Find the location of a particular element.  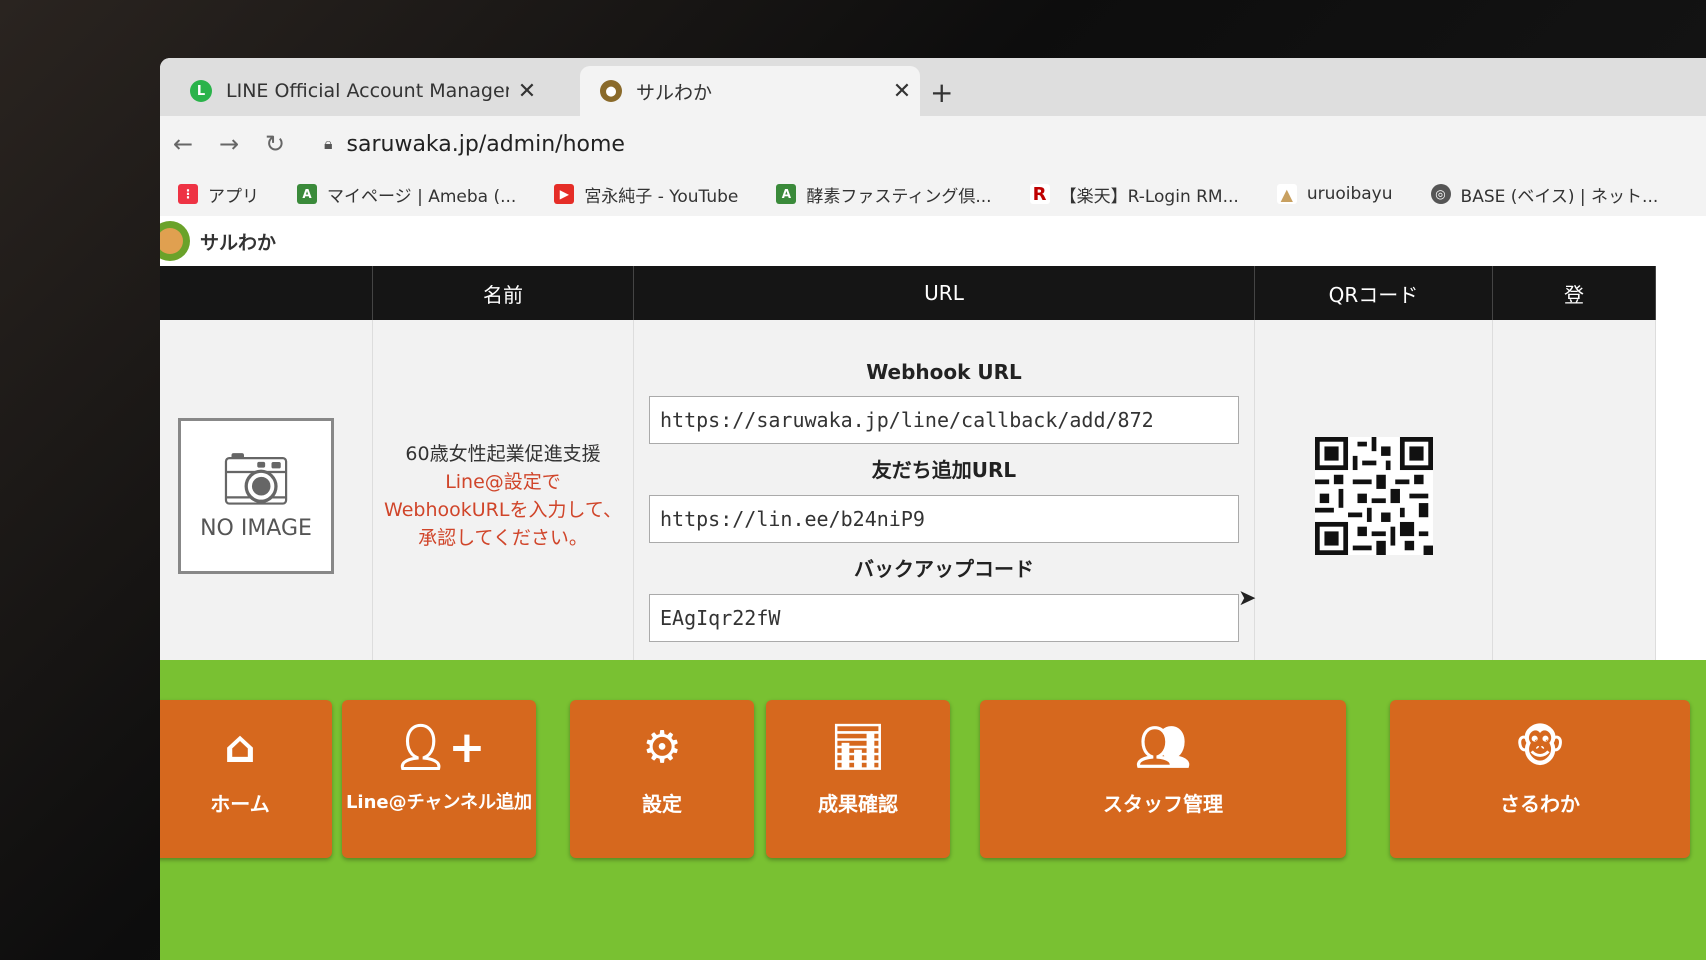

no-image-placeholder: 📷︎ NO IMAGE is located at coordinates (256, 496).